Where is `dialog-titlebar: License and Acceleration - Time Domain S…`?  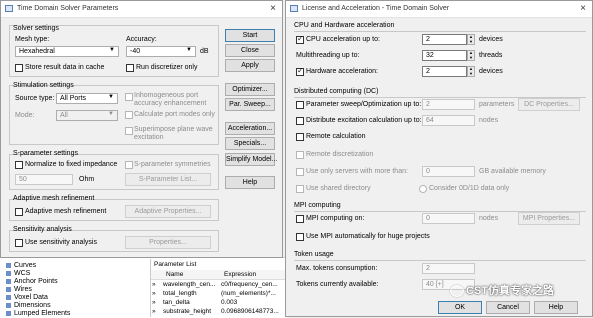
dialog-titlebar: License and Acceleration - Time Domain S… is located at coordinates (439, 9).